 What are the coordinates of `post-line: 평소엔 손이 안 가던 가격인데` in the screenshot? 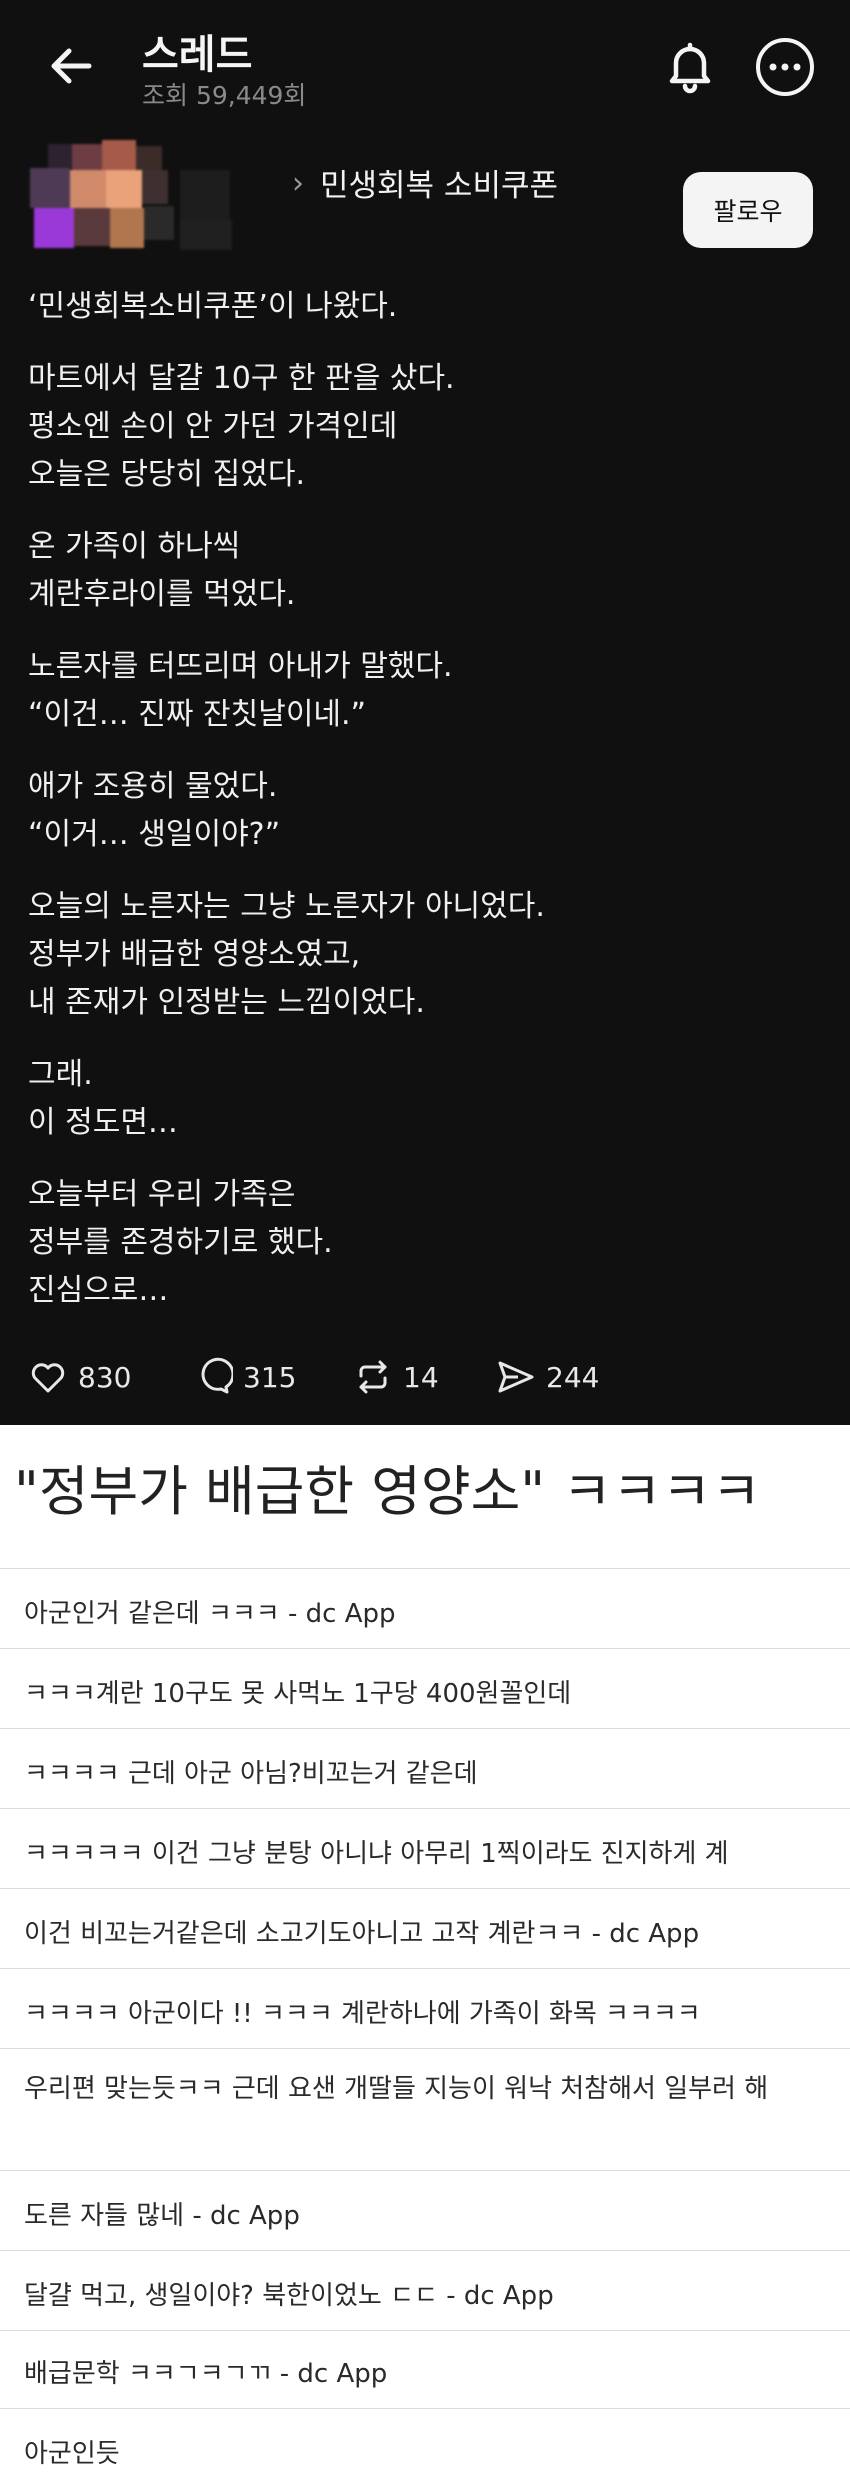 It's located at (213, 426).